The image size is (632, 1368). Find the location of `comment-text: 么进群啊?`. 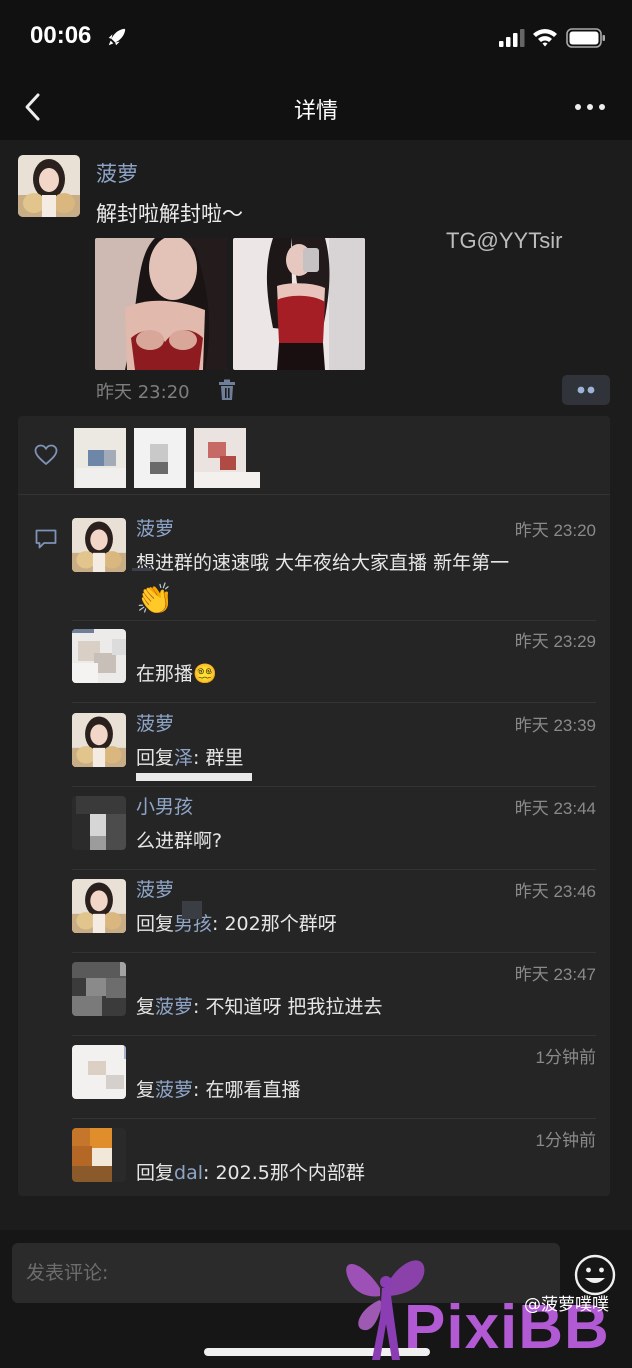

comment-text: 么进群啊? is located at coordinates (179, 841).